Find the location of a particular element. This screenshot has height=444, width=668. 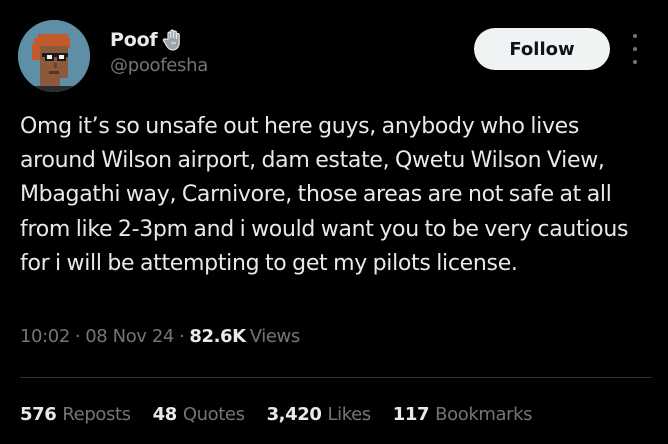

reposts-stat: 576 Reposts is located at coordinates (75, 414).